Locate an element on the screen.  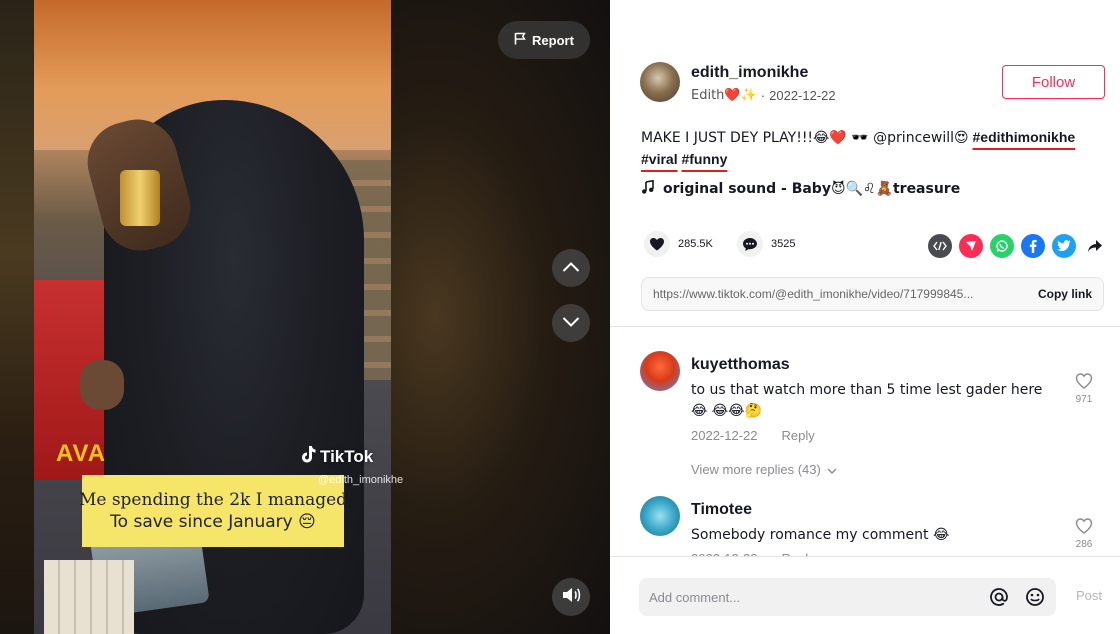
tiktok-watermark-handle: @edith_imonikhe is located at coordinates (361, 480).